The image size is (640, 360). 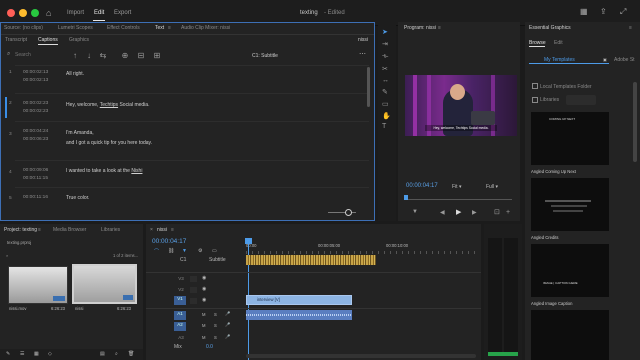 What do you see at coordinates (69, 230) in the screenshot?
I see `tab-media-browser: Media Browser` at bounding box center [69, 230].